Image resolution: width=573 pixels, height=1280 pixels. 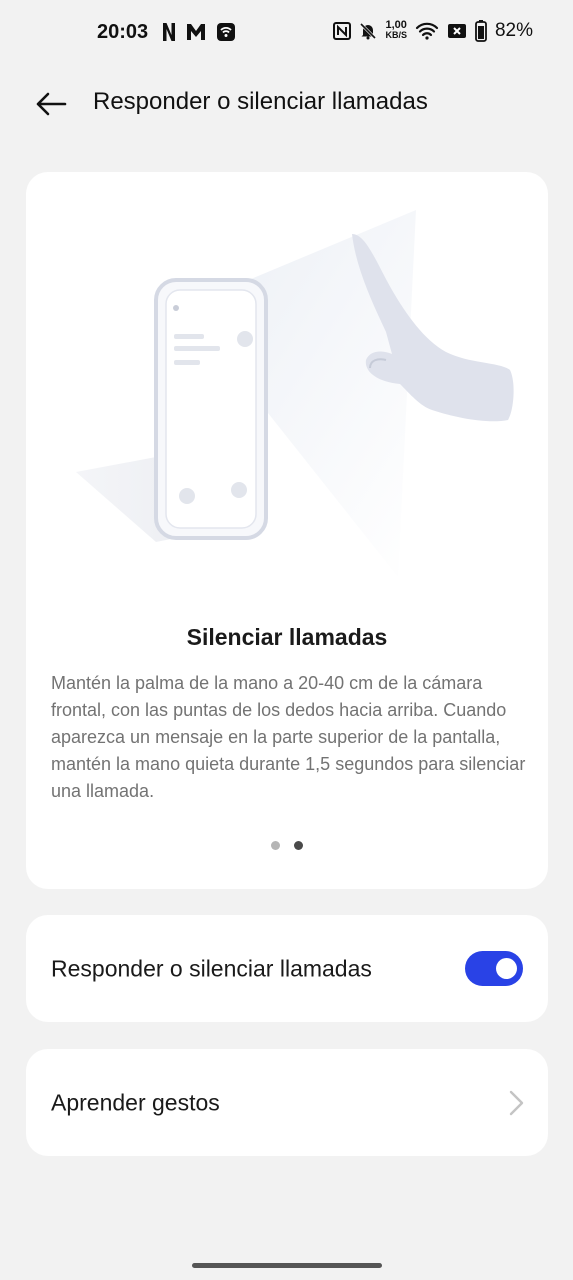 I want to click on status-time: 20:03, so click(x=123, y=32).